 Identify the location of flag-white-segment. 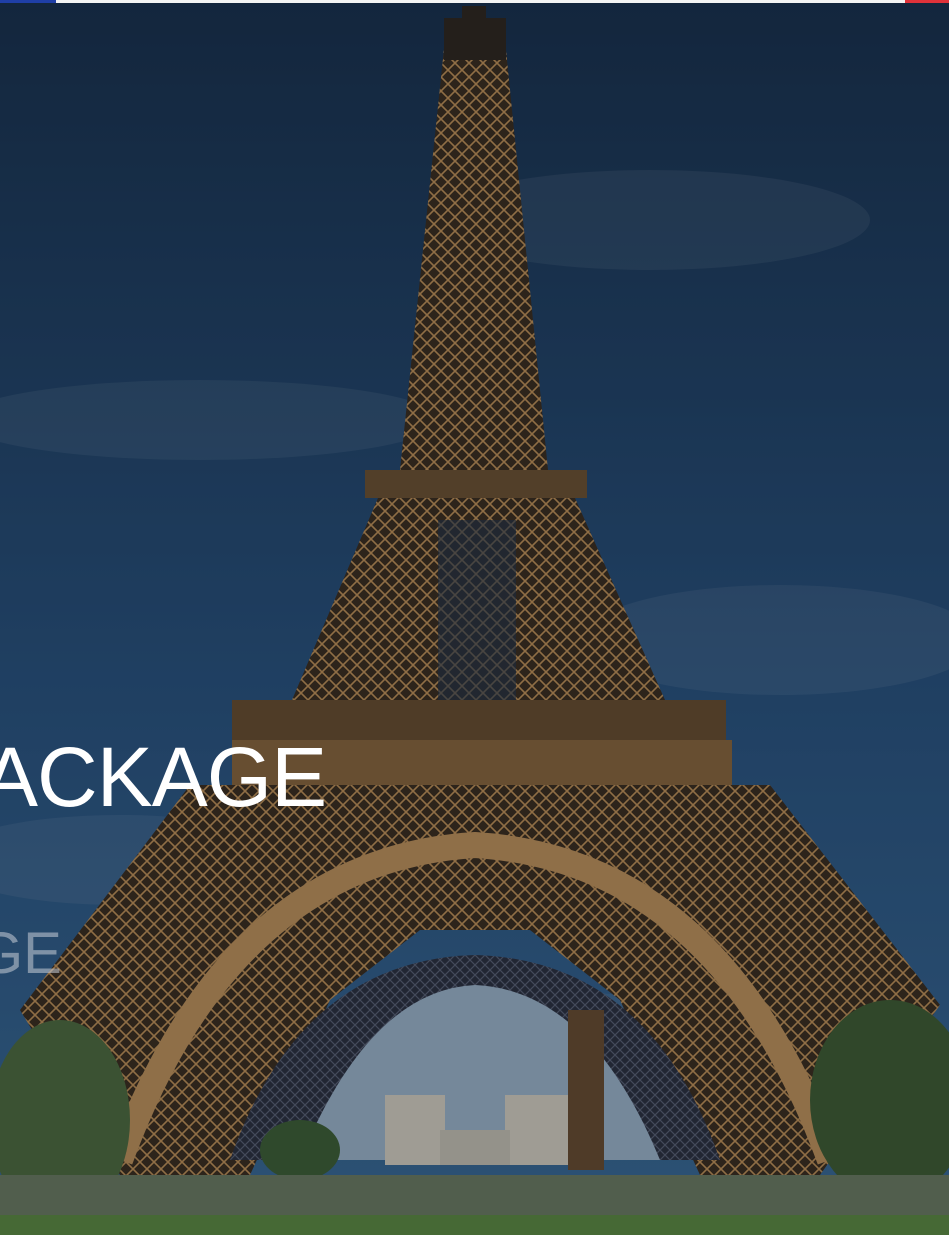
(480, 1).